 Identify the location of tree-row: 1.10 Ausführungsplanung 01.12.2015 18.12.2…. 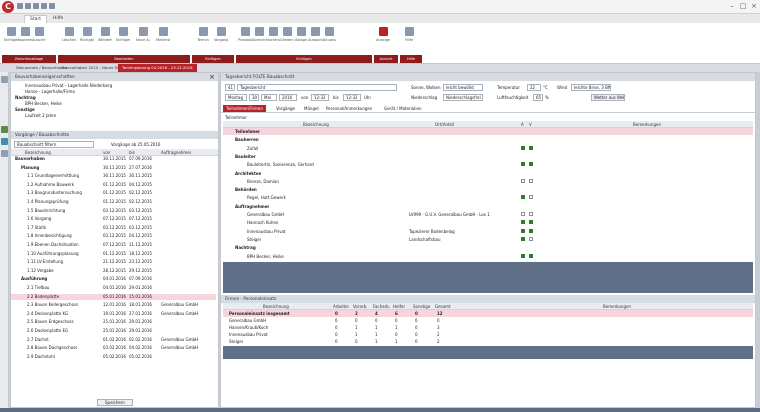
(113, 254).